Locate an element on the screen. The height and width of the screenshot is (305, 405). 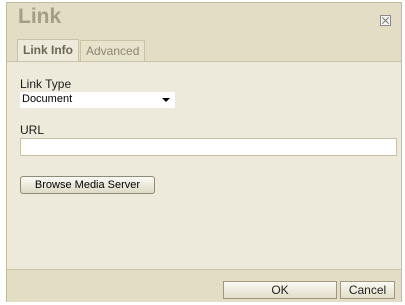
ok-button: OK is located at coordinates (280, 290).